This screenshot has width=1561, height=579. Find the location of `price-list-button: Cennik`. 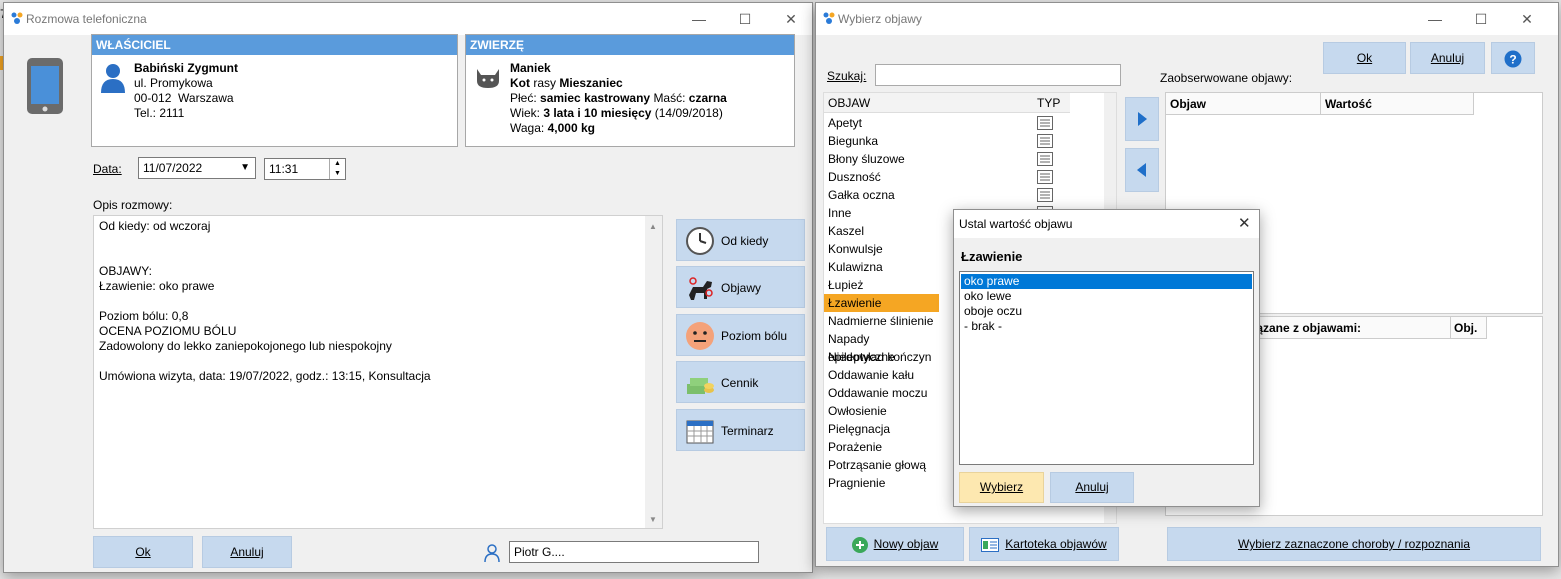

price-list-button: Cennik is located at coordinates (740, 382).